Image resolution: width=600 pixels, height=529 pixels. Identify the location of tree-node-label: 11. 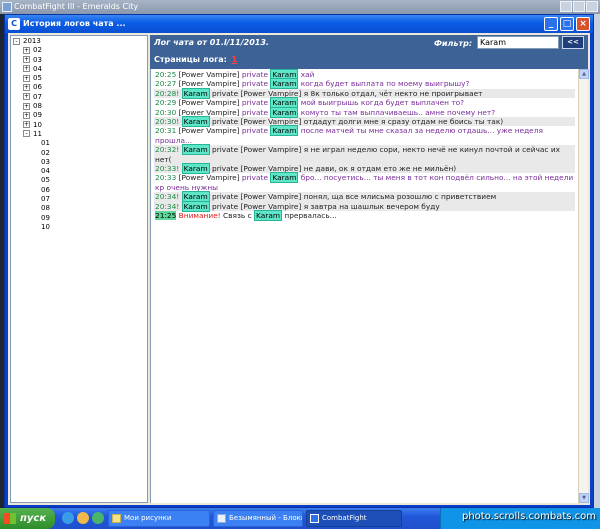
(37, 133).